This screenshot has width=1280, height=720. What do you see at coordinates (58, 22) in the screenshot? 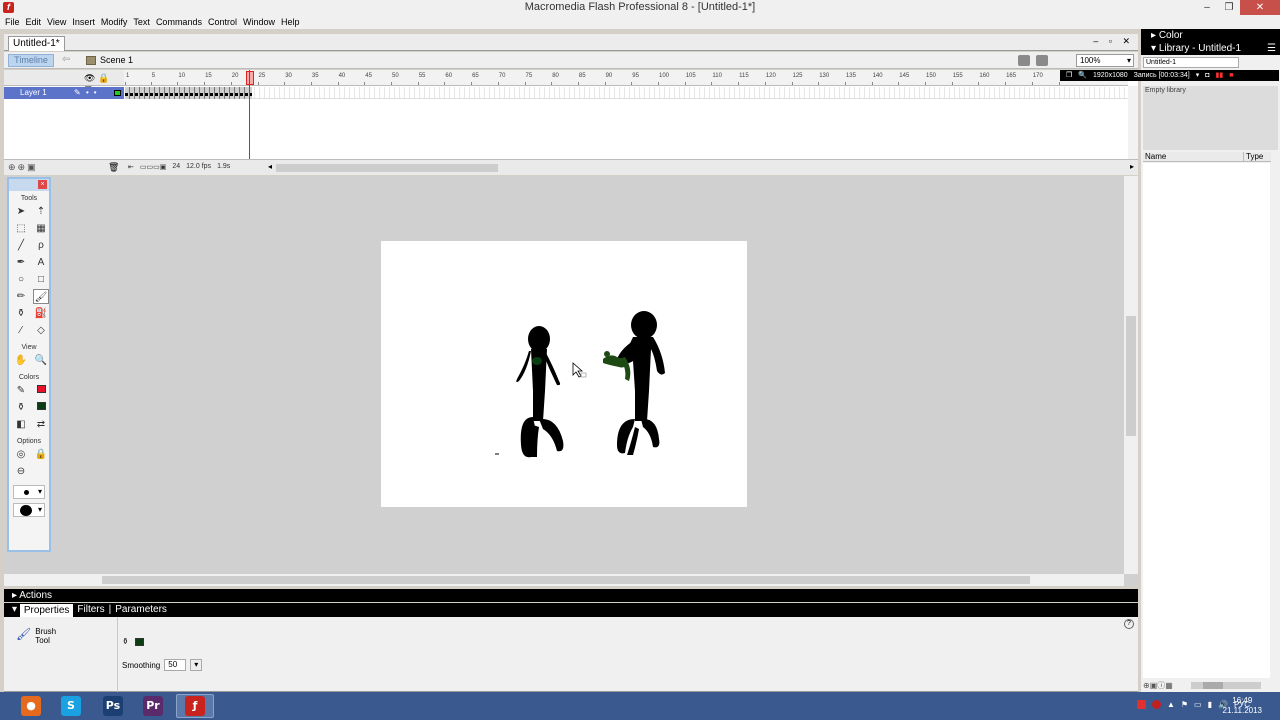
I see `menu-view: View` at bounding box center [58, 22].